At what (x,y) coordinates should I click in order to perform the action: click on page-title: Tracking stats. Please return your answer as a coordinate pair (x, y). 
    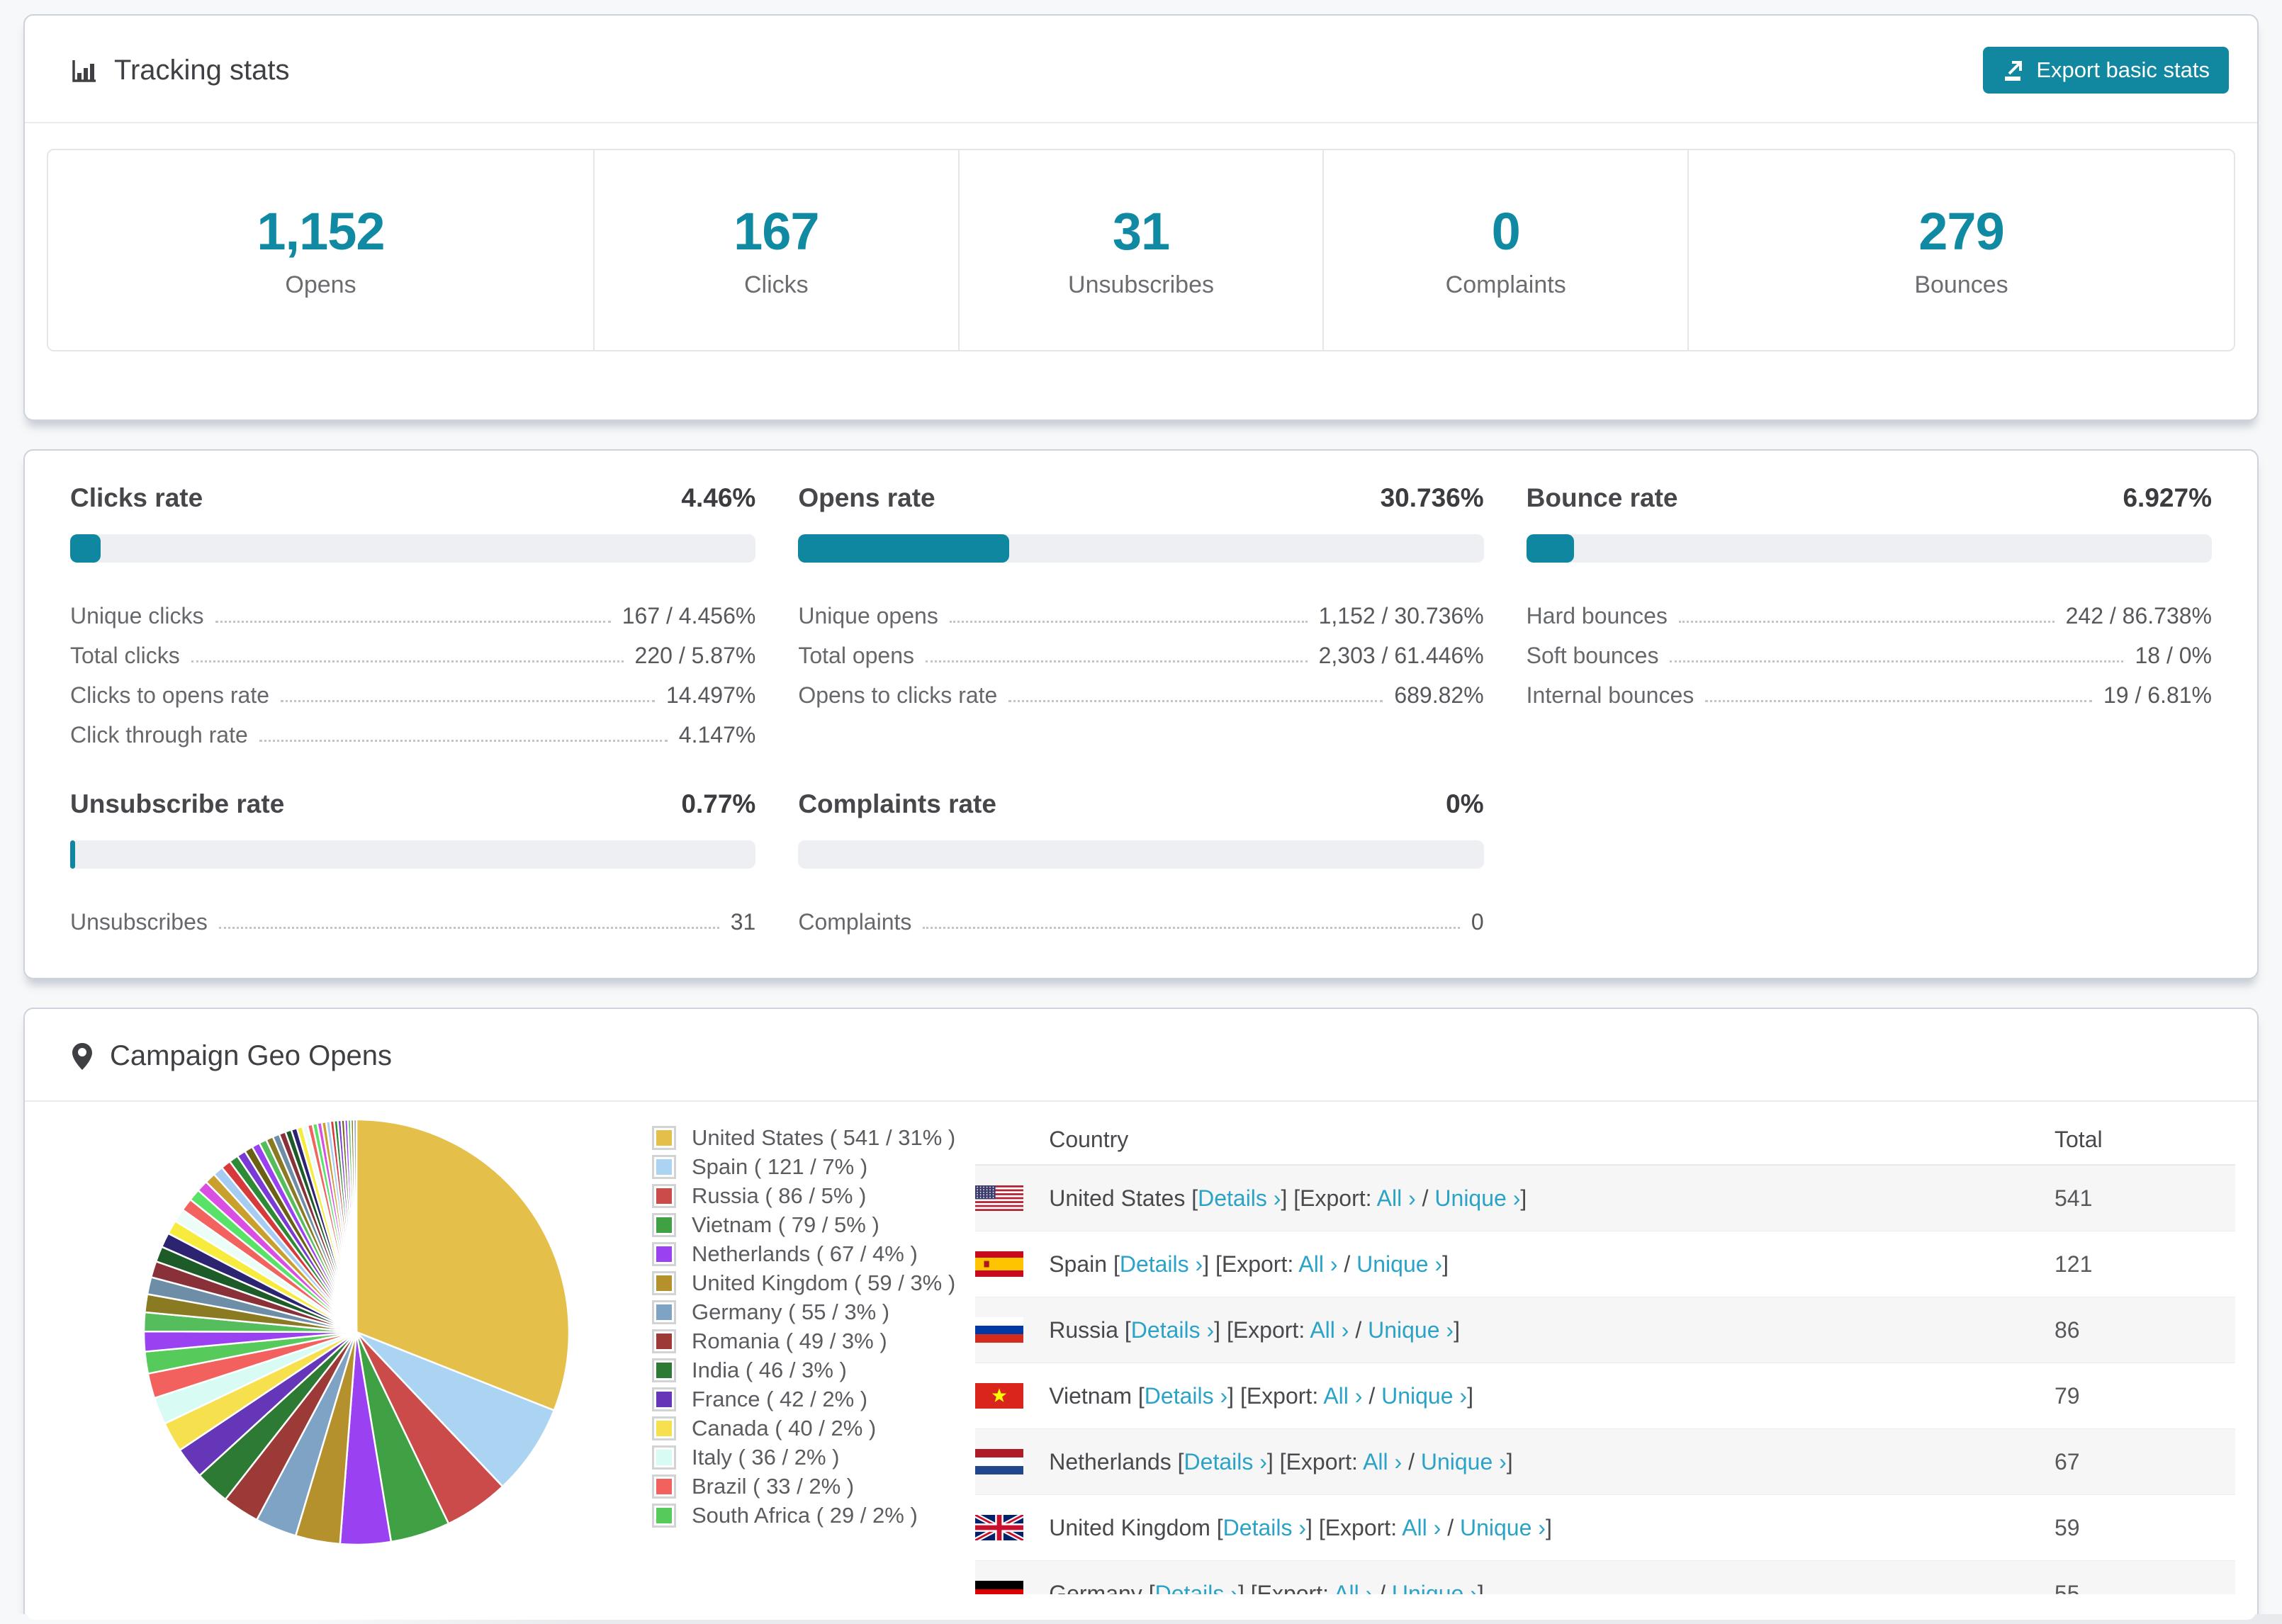
    Looking at the image, I should click on (202, 70).